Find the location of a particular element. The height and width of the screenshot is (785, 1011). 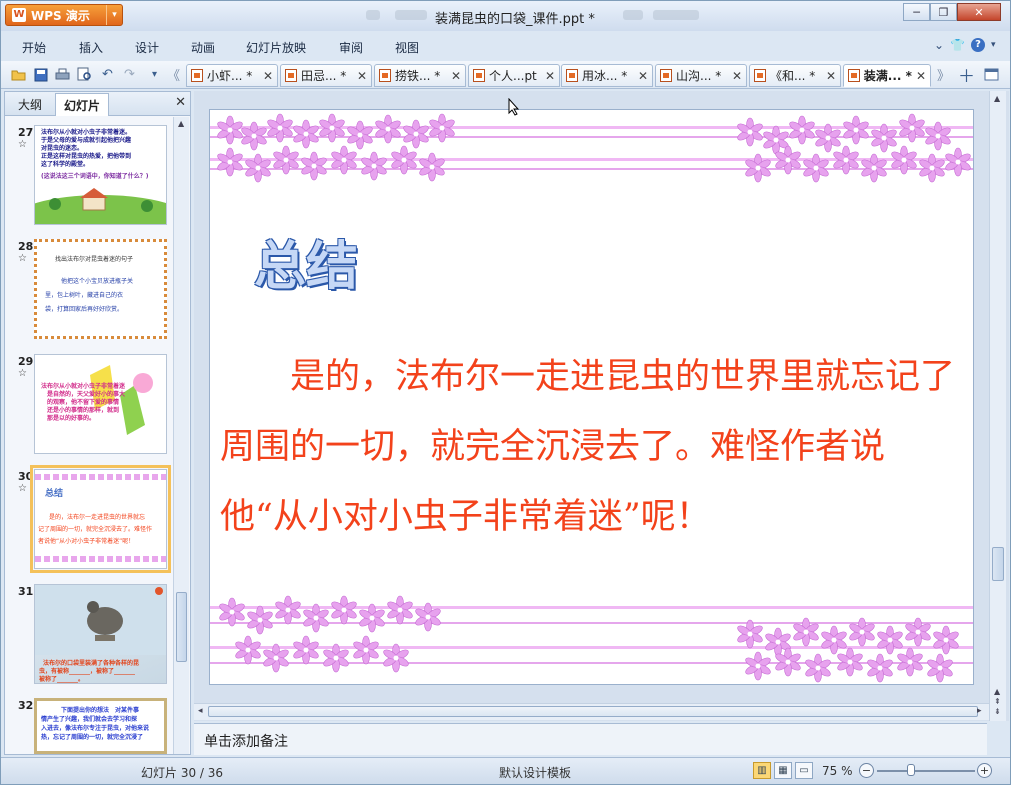

zoom-out-button: − is located at coordinates (866, 770).